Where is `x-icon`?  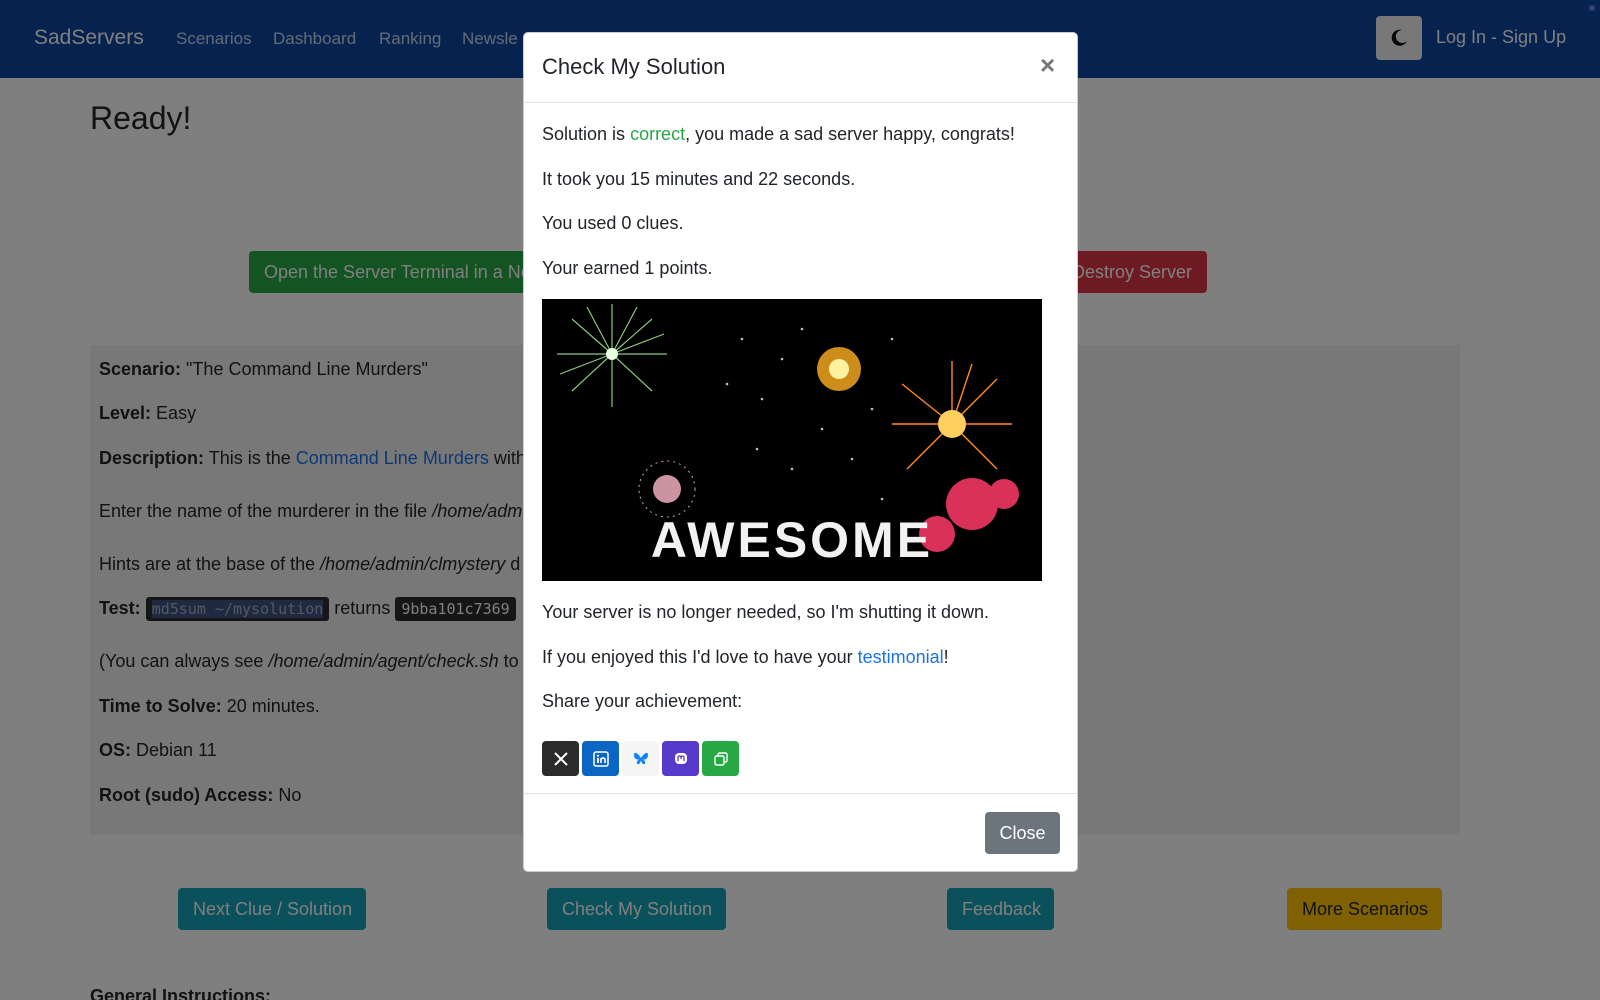
x-icon is located at coordinates (560, 758).